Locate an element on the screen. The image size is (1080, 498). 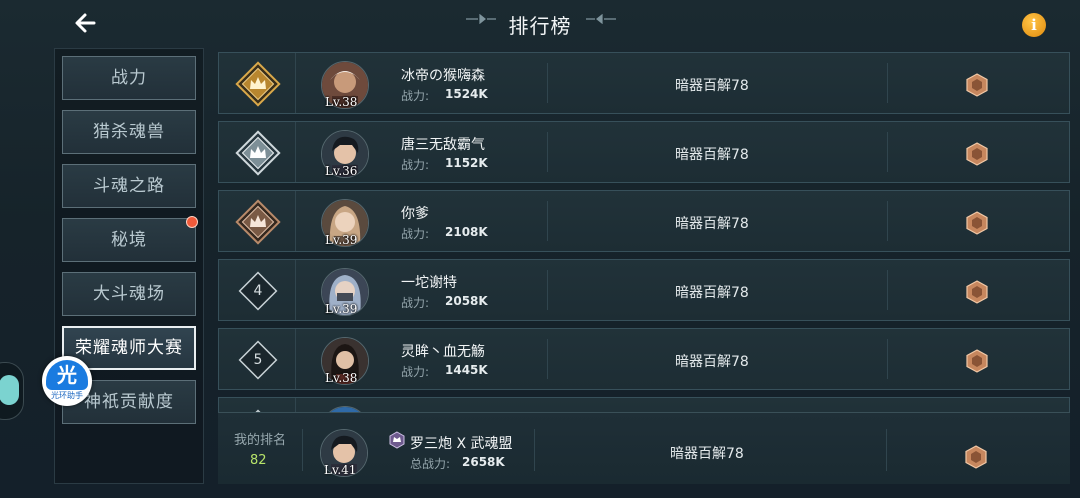
rank-cell: 4 is located at coordinates (257, 290).